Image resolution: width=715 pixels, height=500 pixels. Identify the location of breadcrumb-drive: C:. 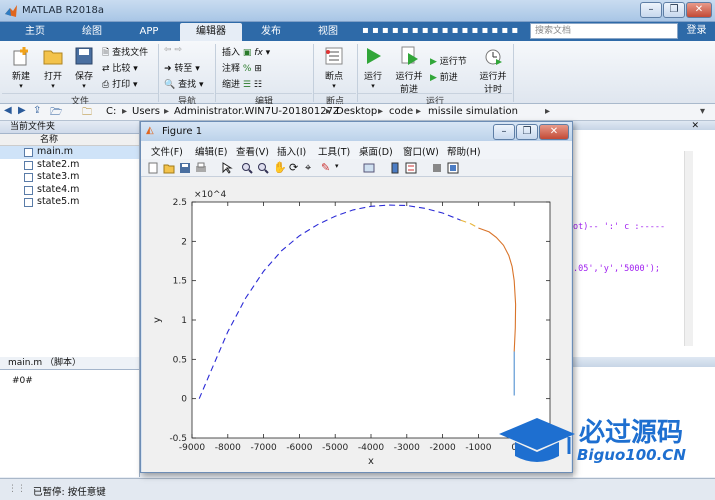
(111, 111).